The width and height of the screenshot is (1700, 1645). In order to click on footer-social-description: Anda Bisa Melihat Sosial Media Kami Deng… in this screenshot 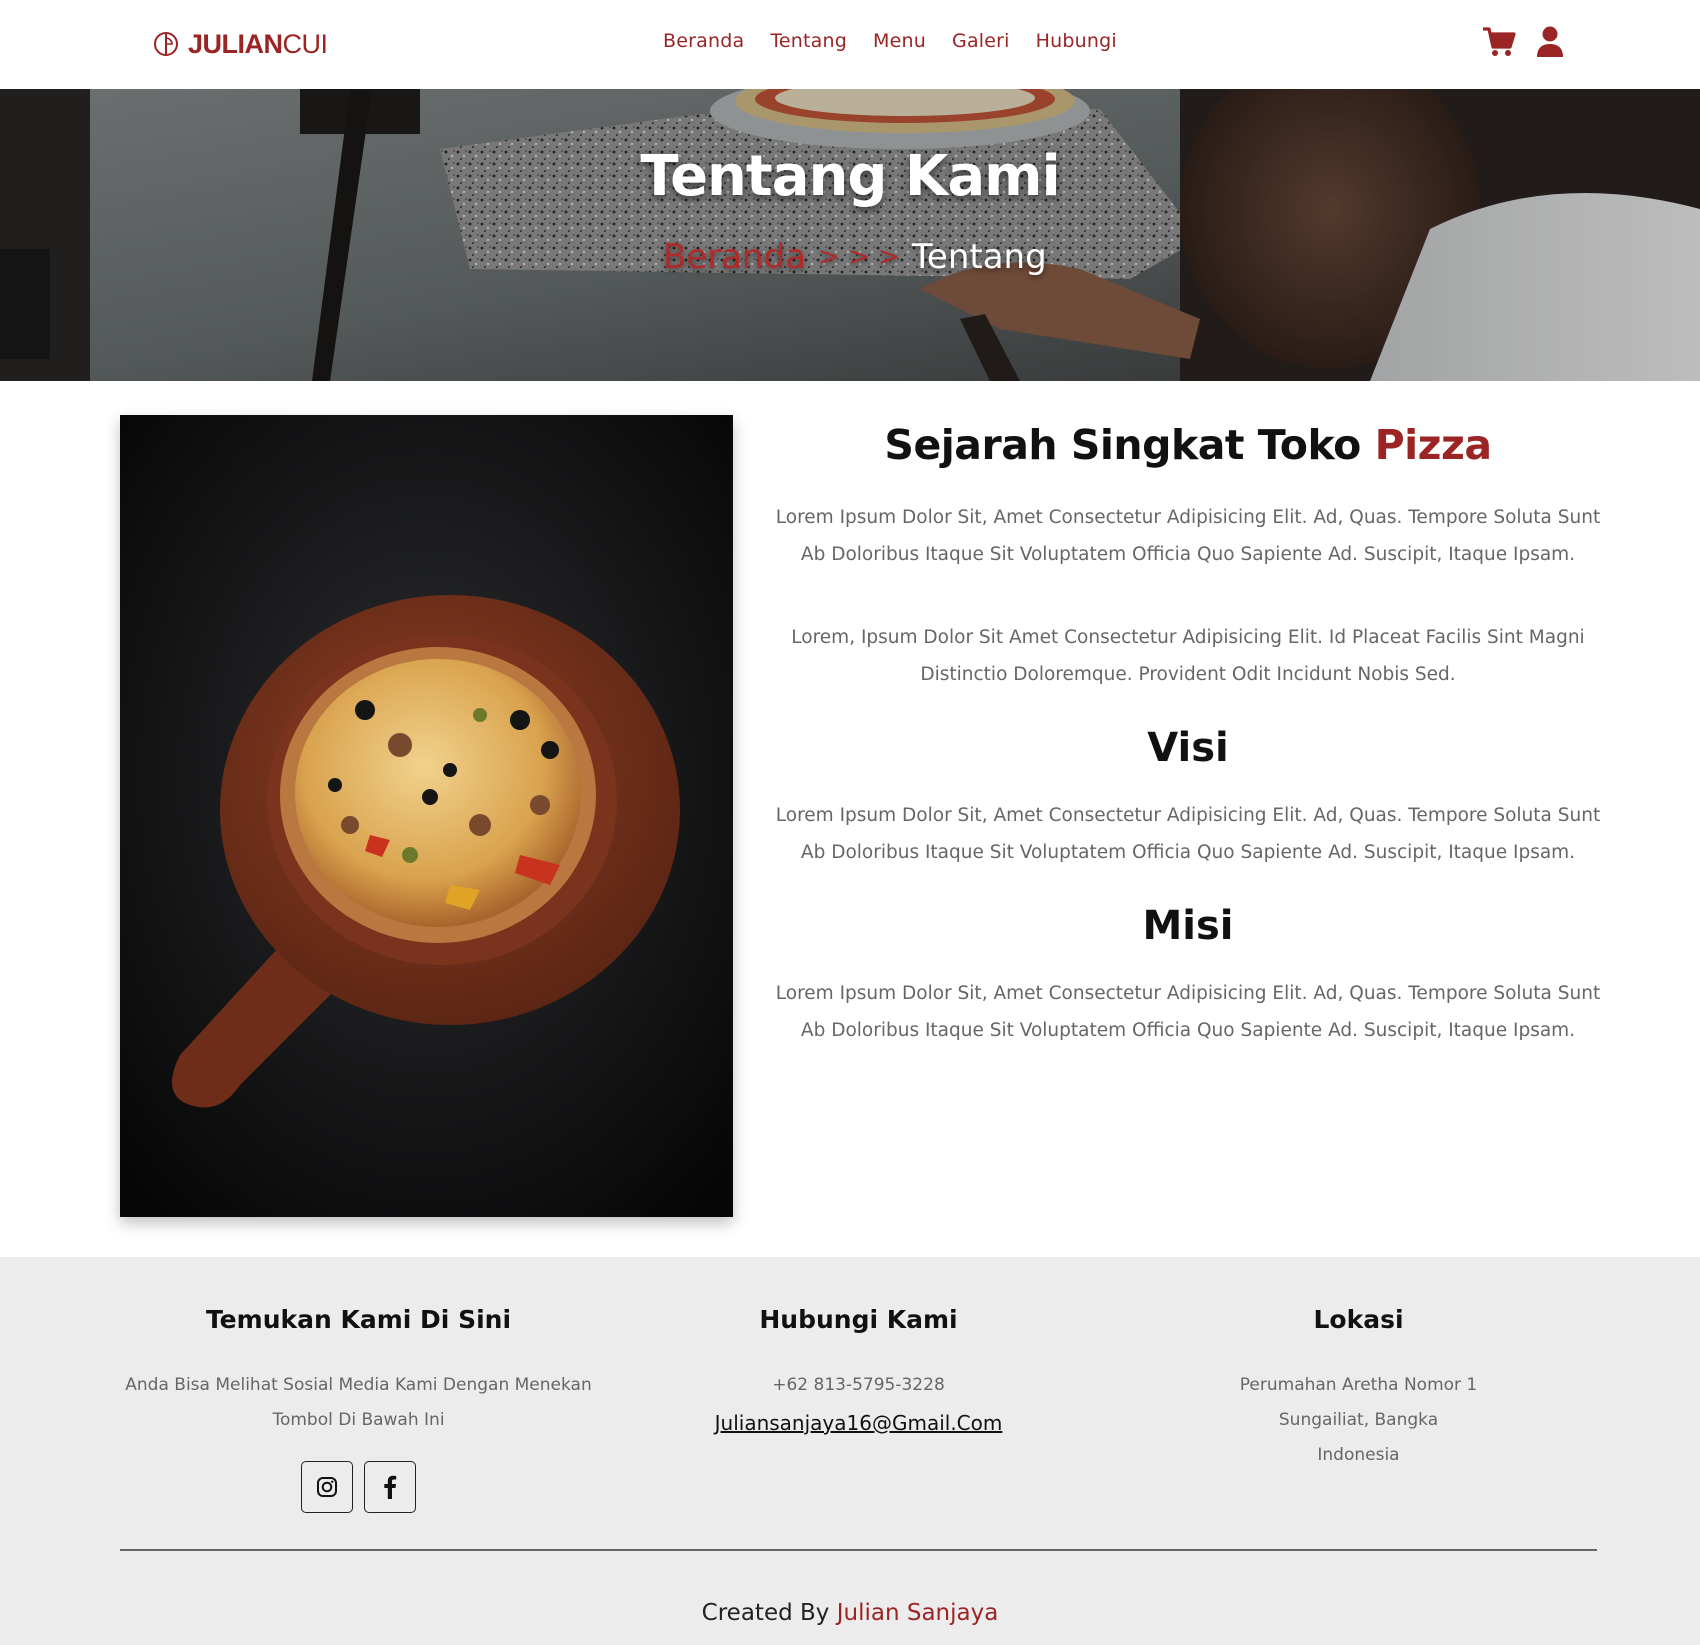, I will do `click(358, 1402)`.